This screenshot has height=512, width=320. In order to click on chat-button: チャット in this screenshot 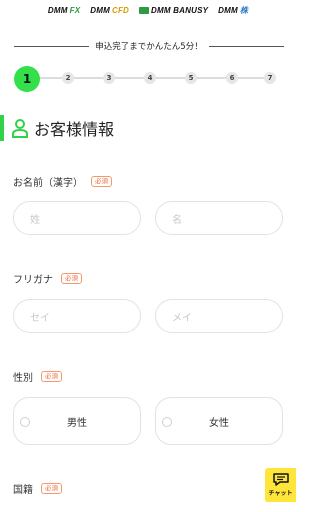, I will do `click(280, 485)`.